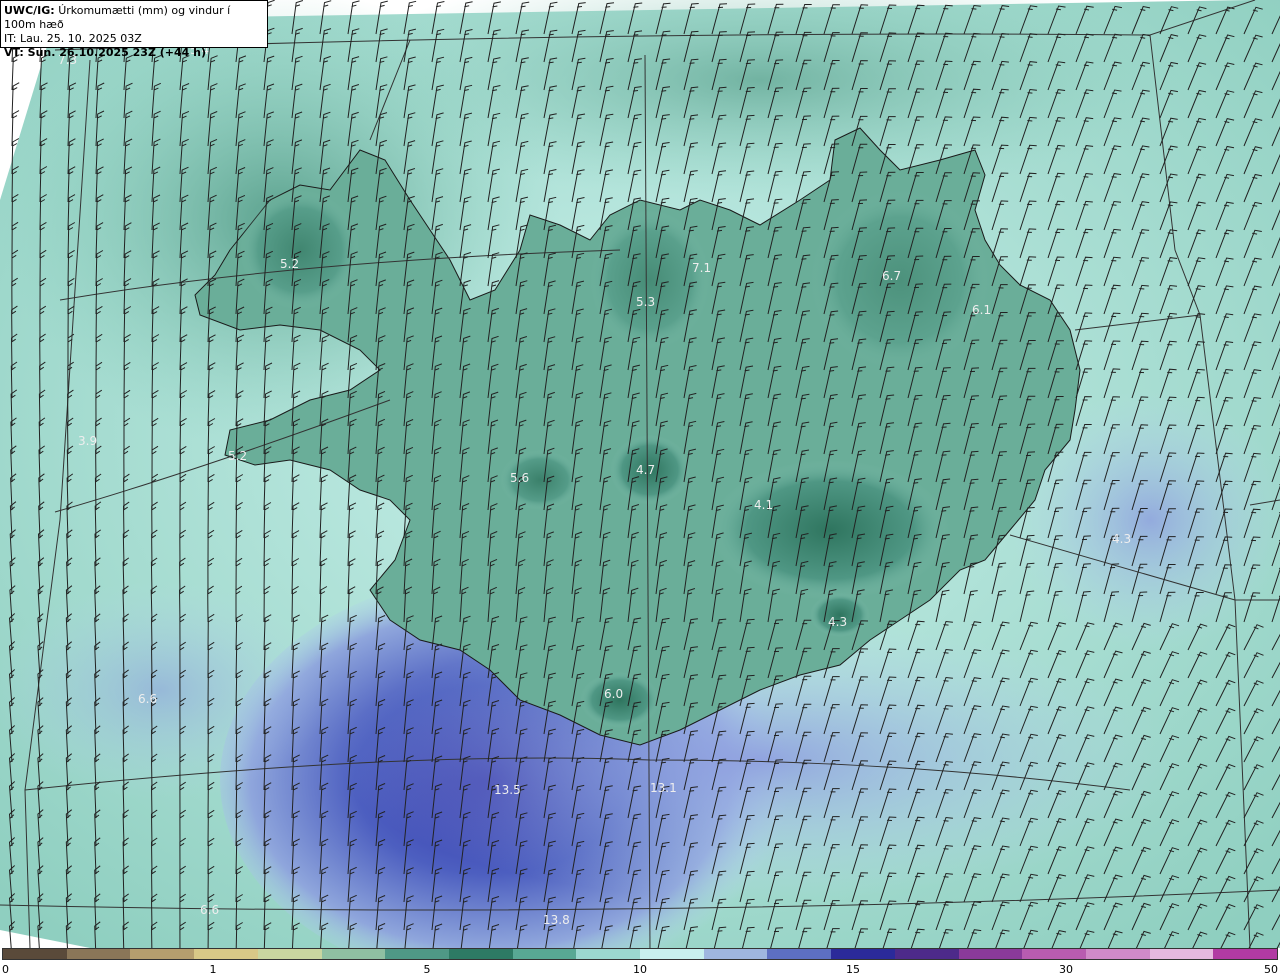 This screenshot has width=1280, height=978. Describe the element at coordinates (519, 478) in the screenshot. I see `value-label: 5.6` at that location.